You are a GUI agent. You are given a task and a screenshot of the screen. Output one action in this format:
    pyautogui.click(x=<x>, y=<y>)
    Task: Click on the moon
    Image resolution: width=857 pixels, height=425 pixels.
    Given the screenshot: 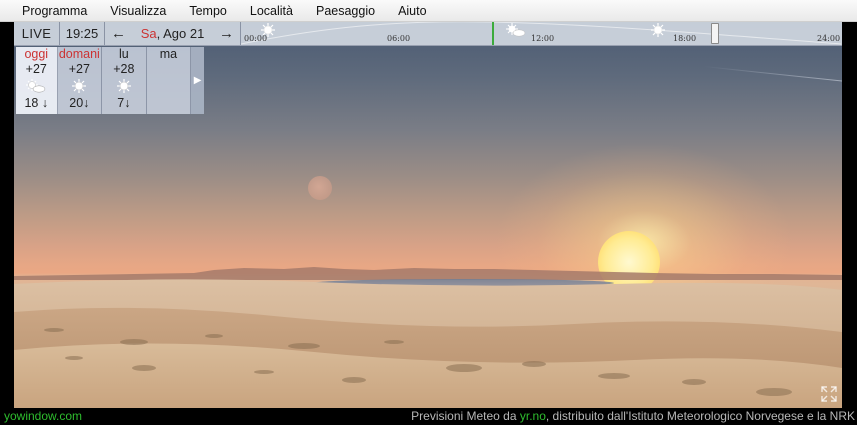 What is the action you would take?
    pyautogui.click(x=320, y=188)
    